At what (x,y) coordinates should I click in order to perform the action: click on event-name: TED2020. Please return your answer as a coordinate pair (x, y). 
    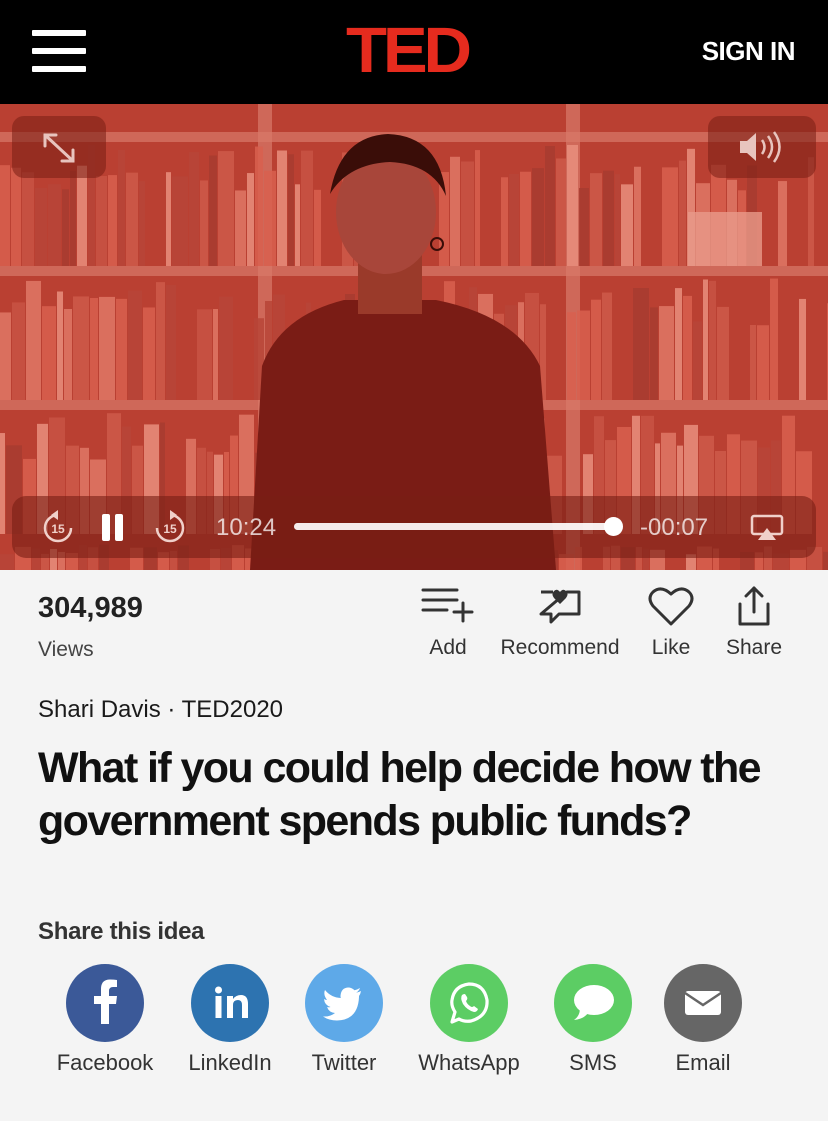
    Looking at the image, I should click on (232, 709).